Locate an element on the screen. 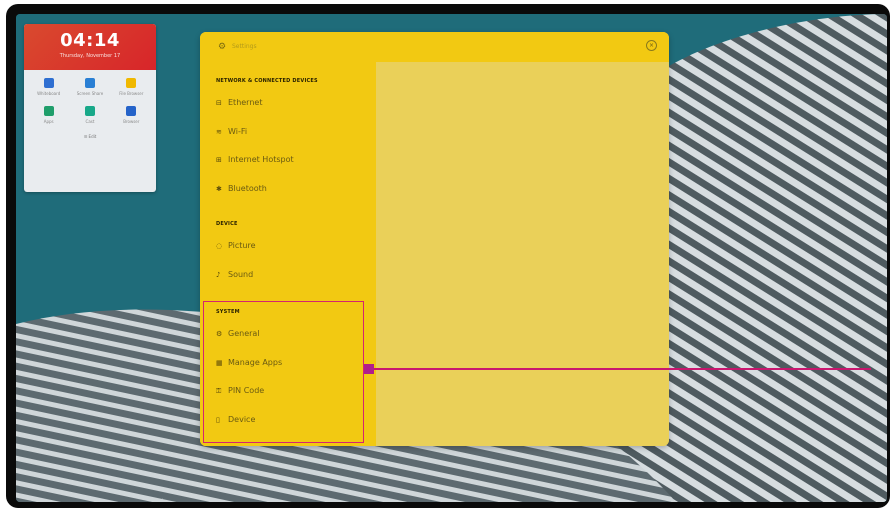  widget-app-label: Screen Share is located at coordinates (90, 93).